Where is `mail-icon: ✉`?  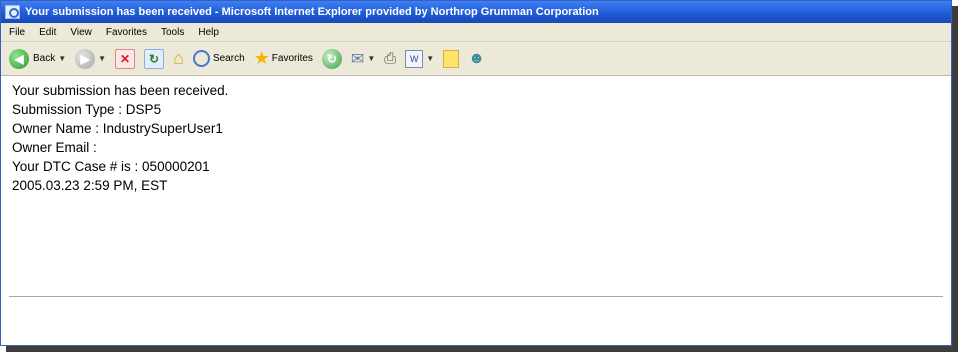 mail-icon: ✉ is located at coordinates (357, 59).